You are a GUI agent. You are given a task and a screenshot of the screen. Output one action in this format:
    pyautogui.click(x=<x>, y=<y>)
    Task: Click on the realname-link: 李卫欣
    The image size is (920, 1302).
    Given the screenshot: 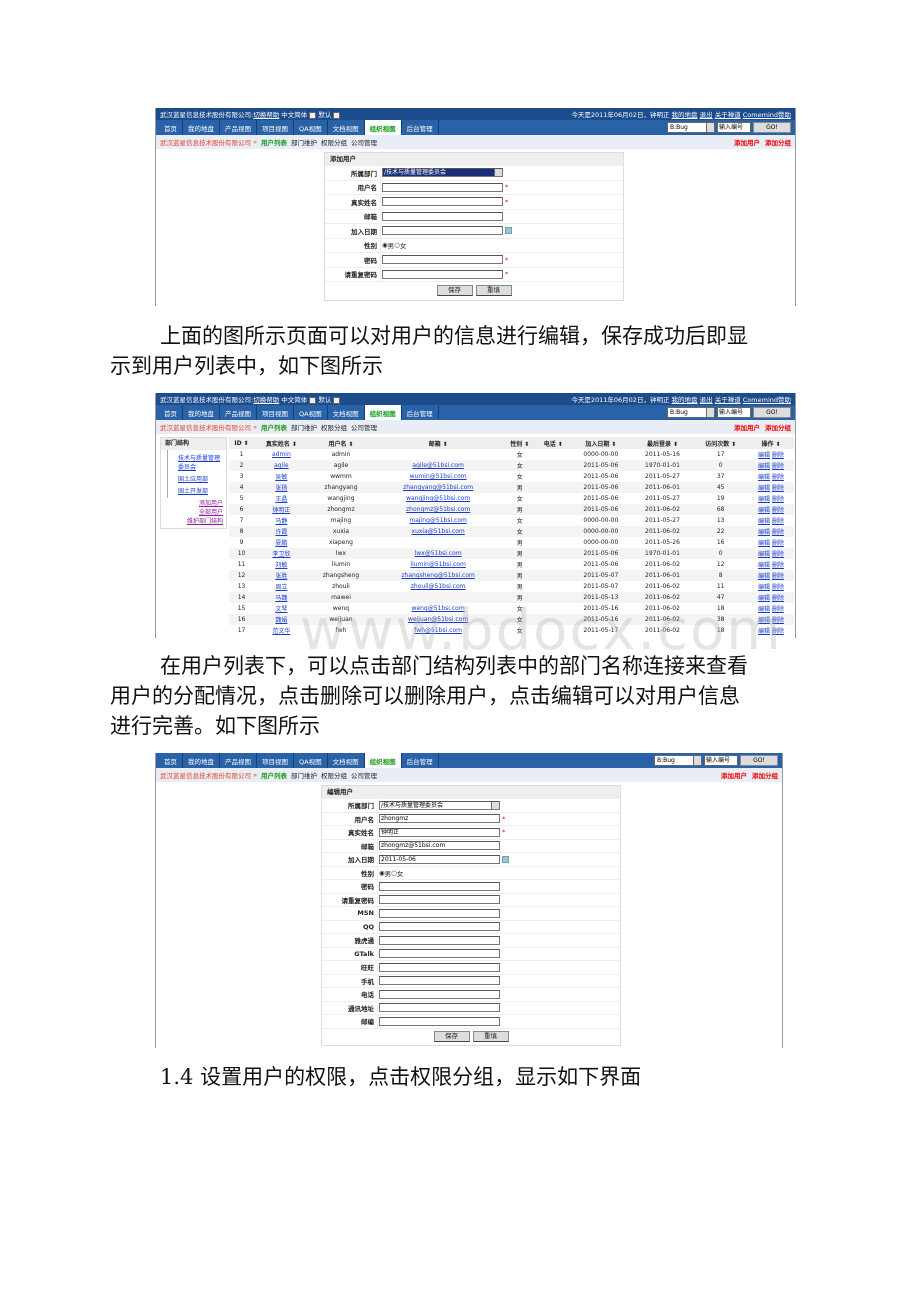 What is the action you would take?
    pyautogui.click(x=281, y=554)
    